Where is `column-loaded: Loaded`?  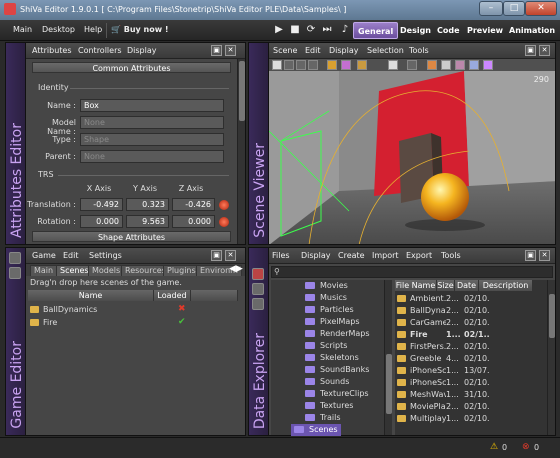
column-loaded: Loaded is located at coordinates (172, 295).